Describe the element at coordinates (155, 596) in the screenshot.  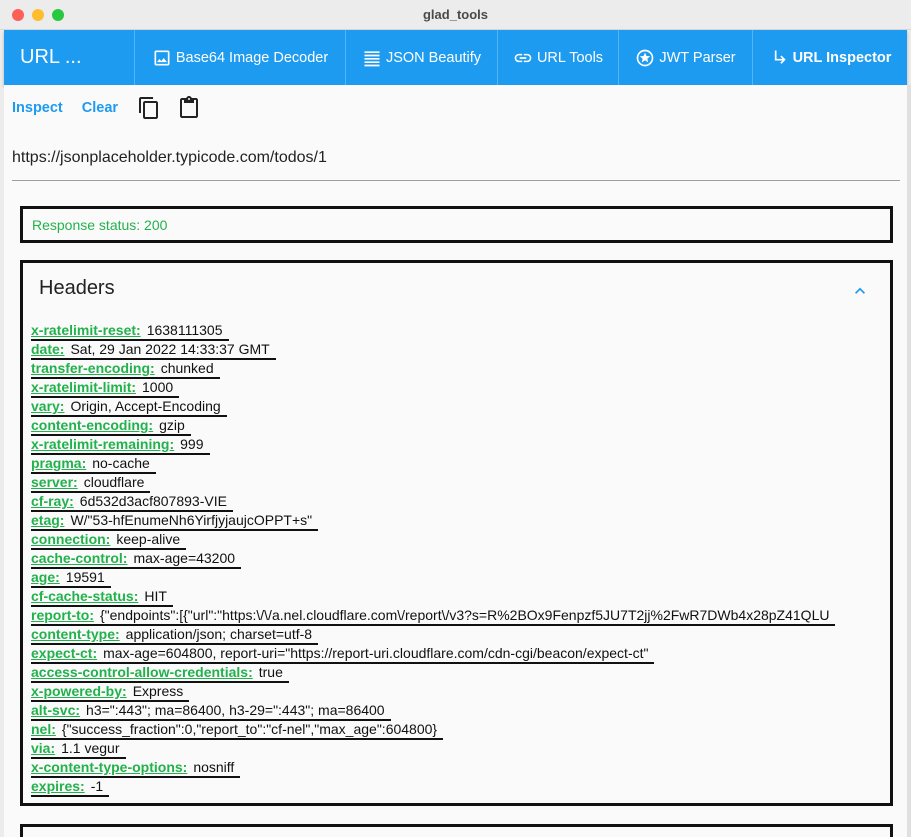
I see `header-value: HIT` at that location.